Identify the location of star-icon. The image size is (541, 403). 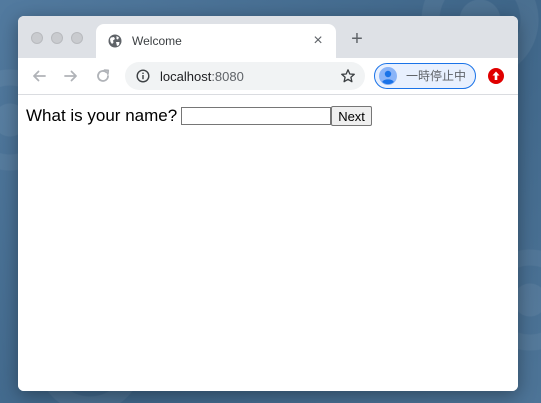
(348, 76).